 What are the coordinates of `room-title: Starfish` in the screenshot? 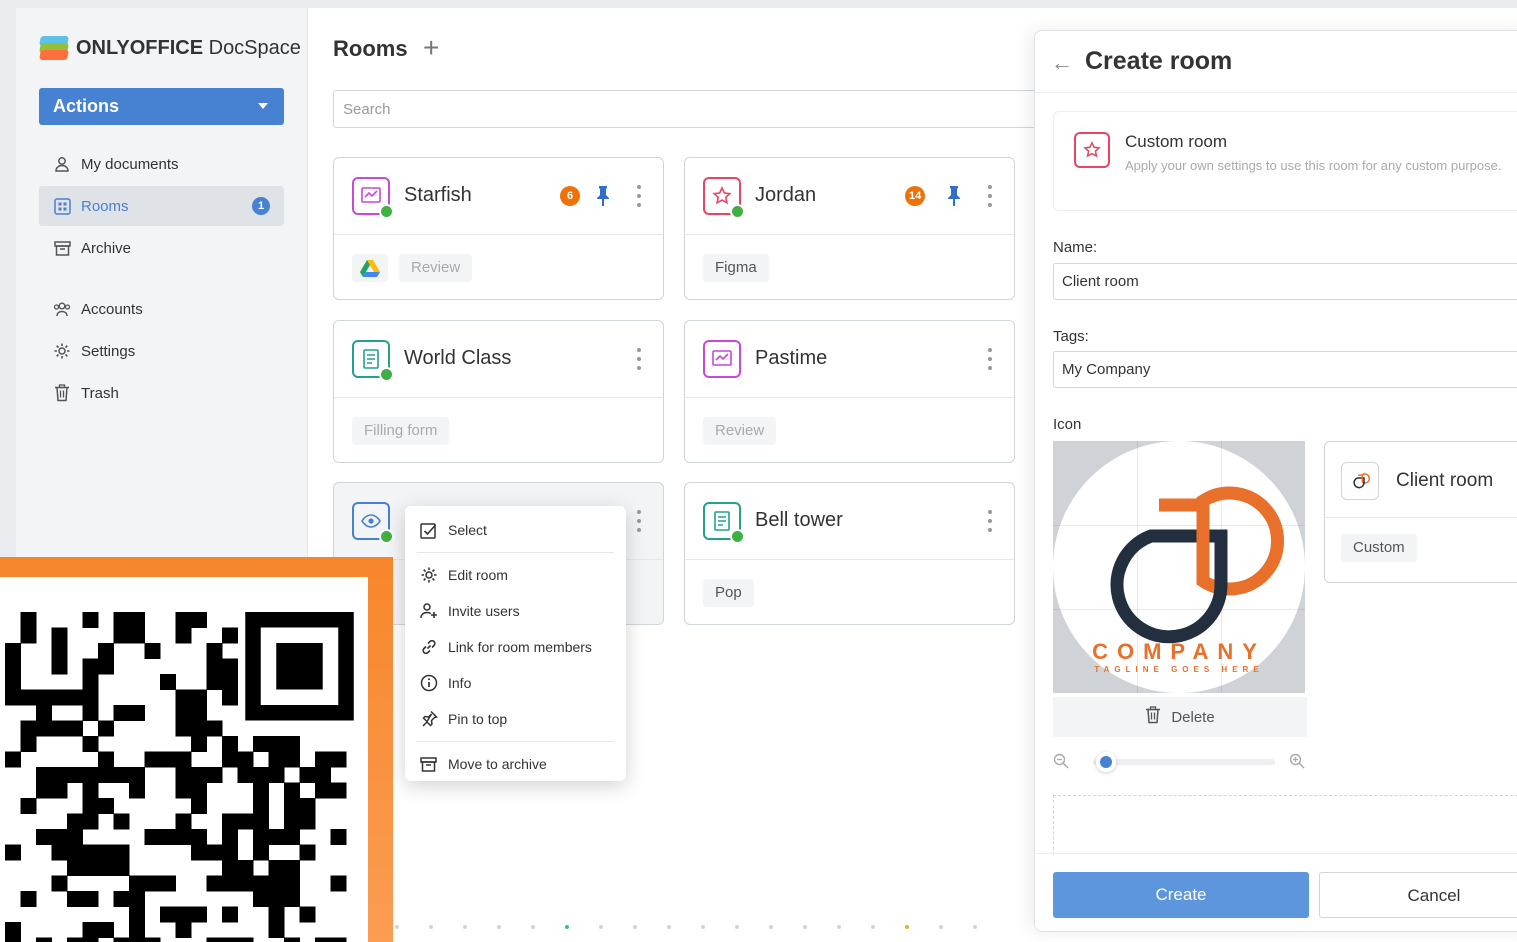 It's located at (438, 195).